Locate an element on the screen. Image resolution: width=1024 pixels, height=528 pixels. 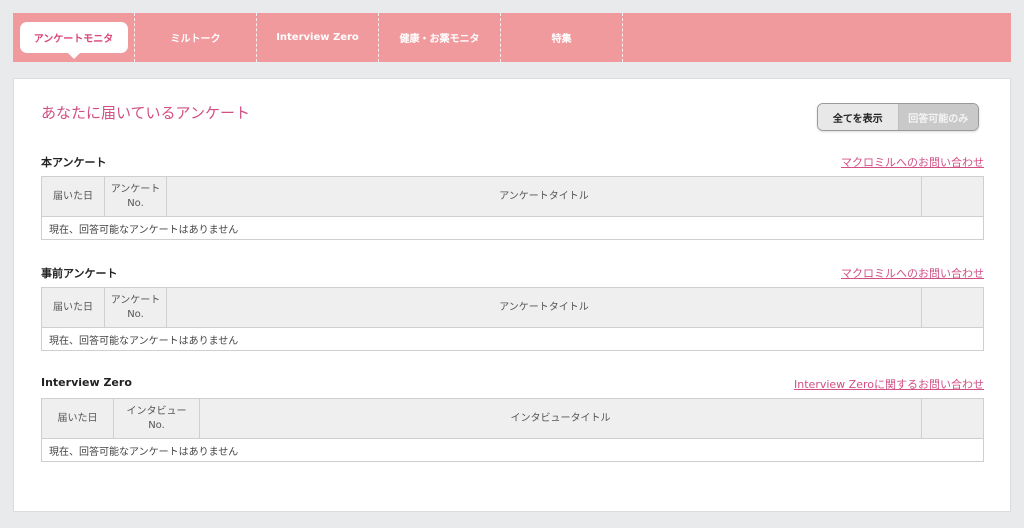
nav-tab-survey-monitor: アンケートモニタ is located at coordinates (74, 37).